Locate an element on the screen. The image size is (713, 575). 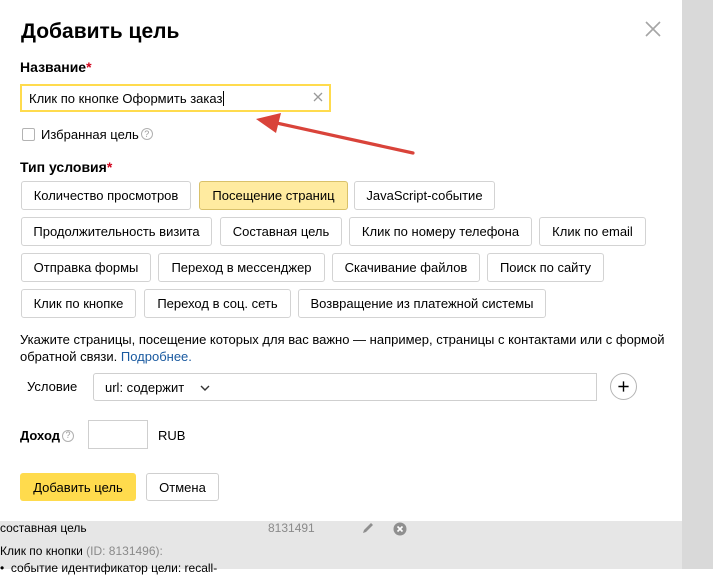
name-label: Название* is located at coordinates (56, 67).